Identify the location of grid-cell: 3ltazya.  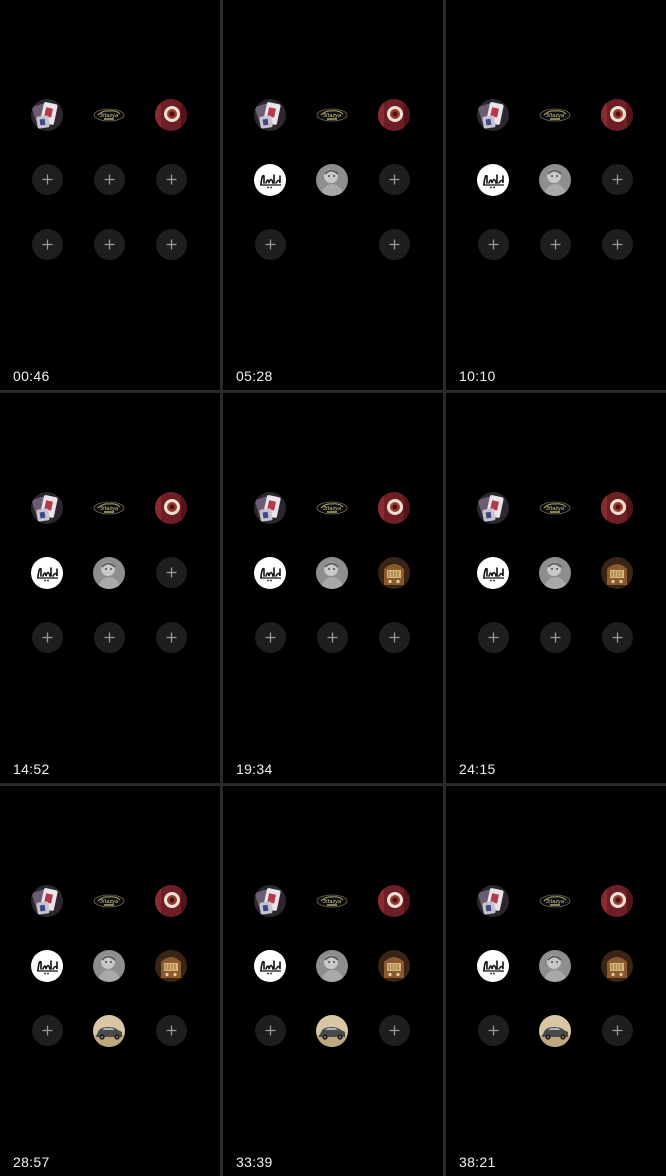
(109, 900).